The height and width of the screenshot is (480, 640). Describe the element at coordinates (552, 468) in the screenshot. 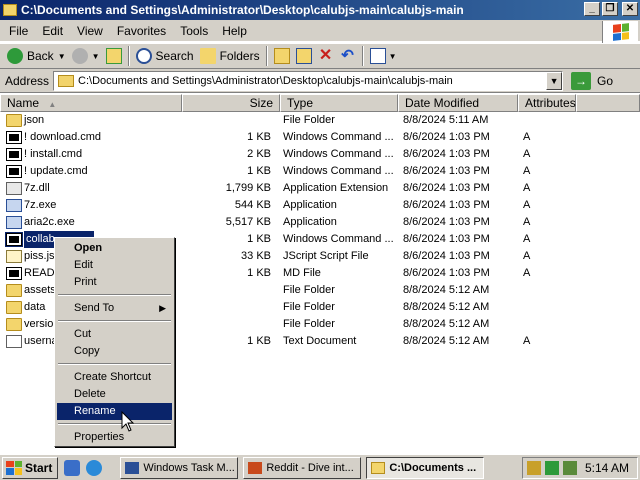

I see `tray-network-icon` at that location.